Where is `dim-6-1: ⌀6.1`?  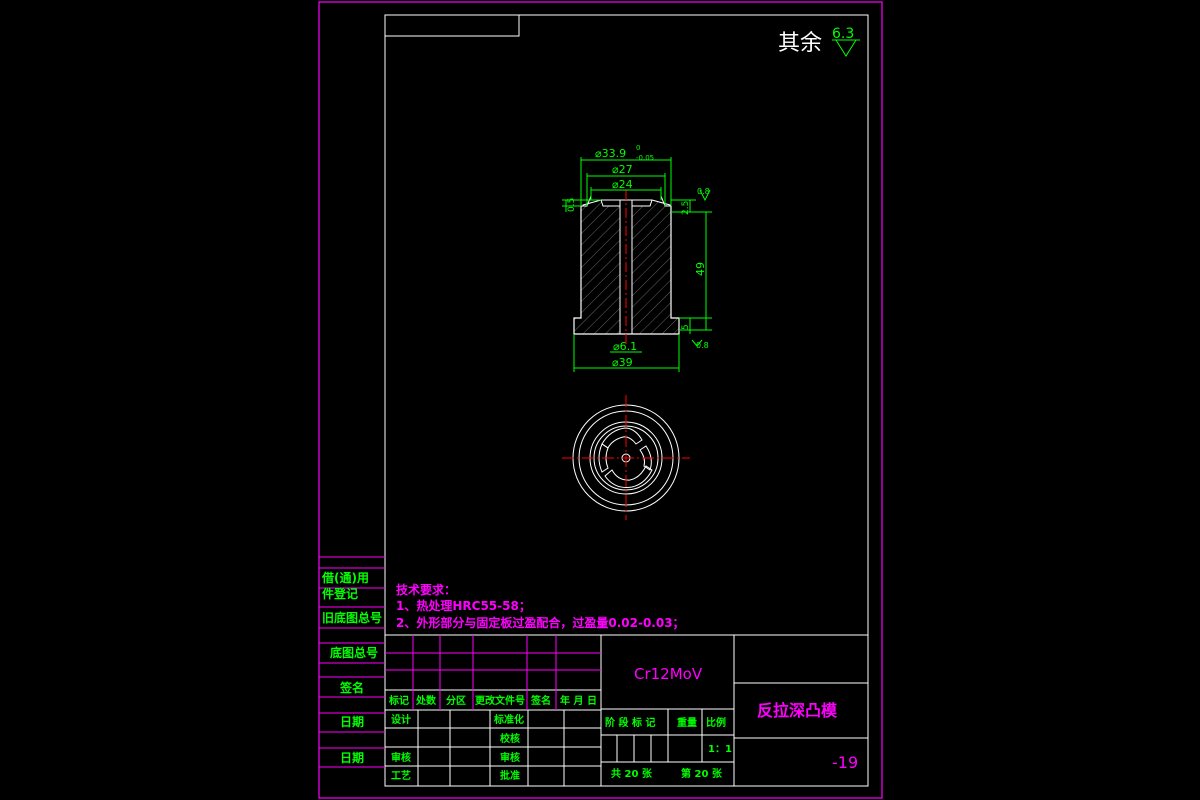 dim-6-1: ⌀6.1 is located at coordinates (625, 346).